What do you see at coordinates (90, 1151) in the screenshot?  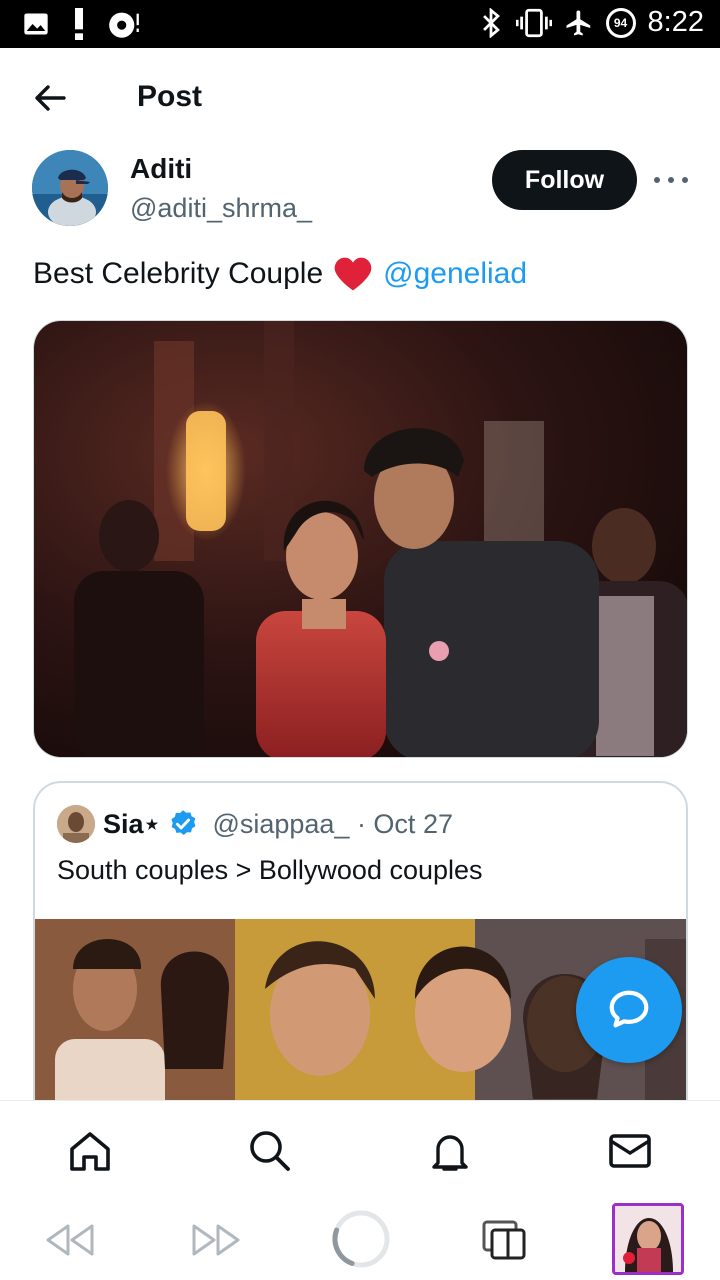 I see `home-icon` at bounding box center [90, 1151].